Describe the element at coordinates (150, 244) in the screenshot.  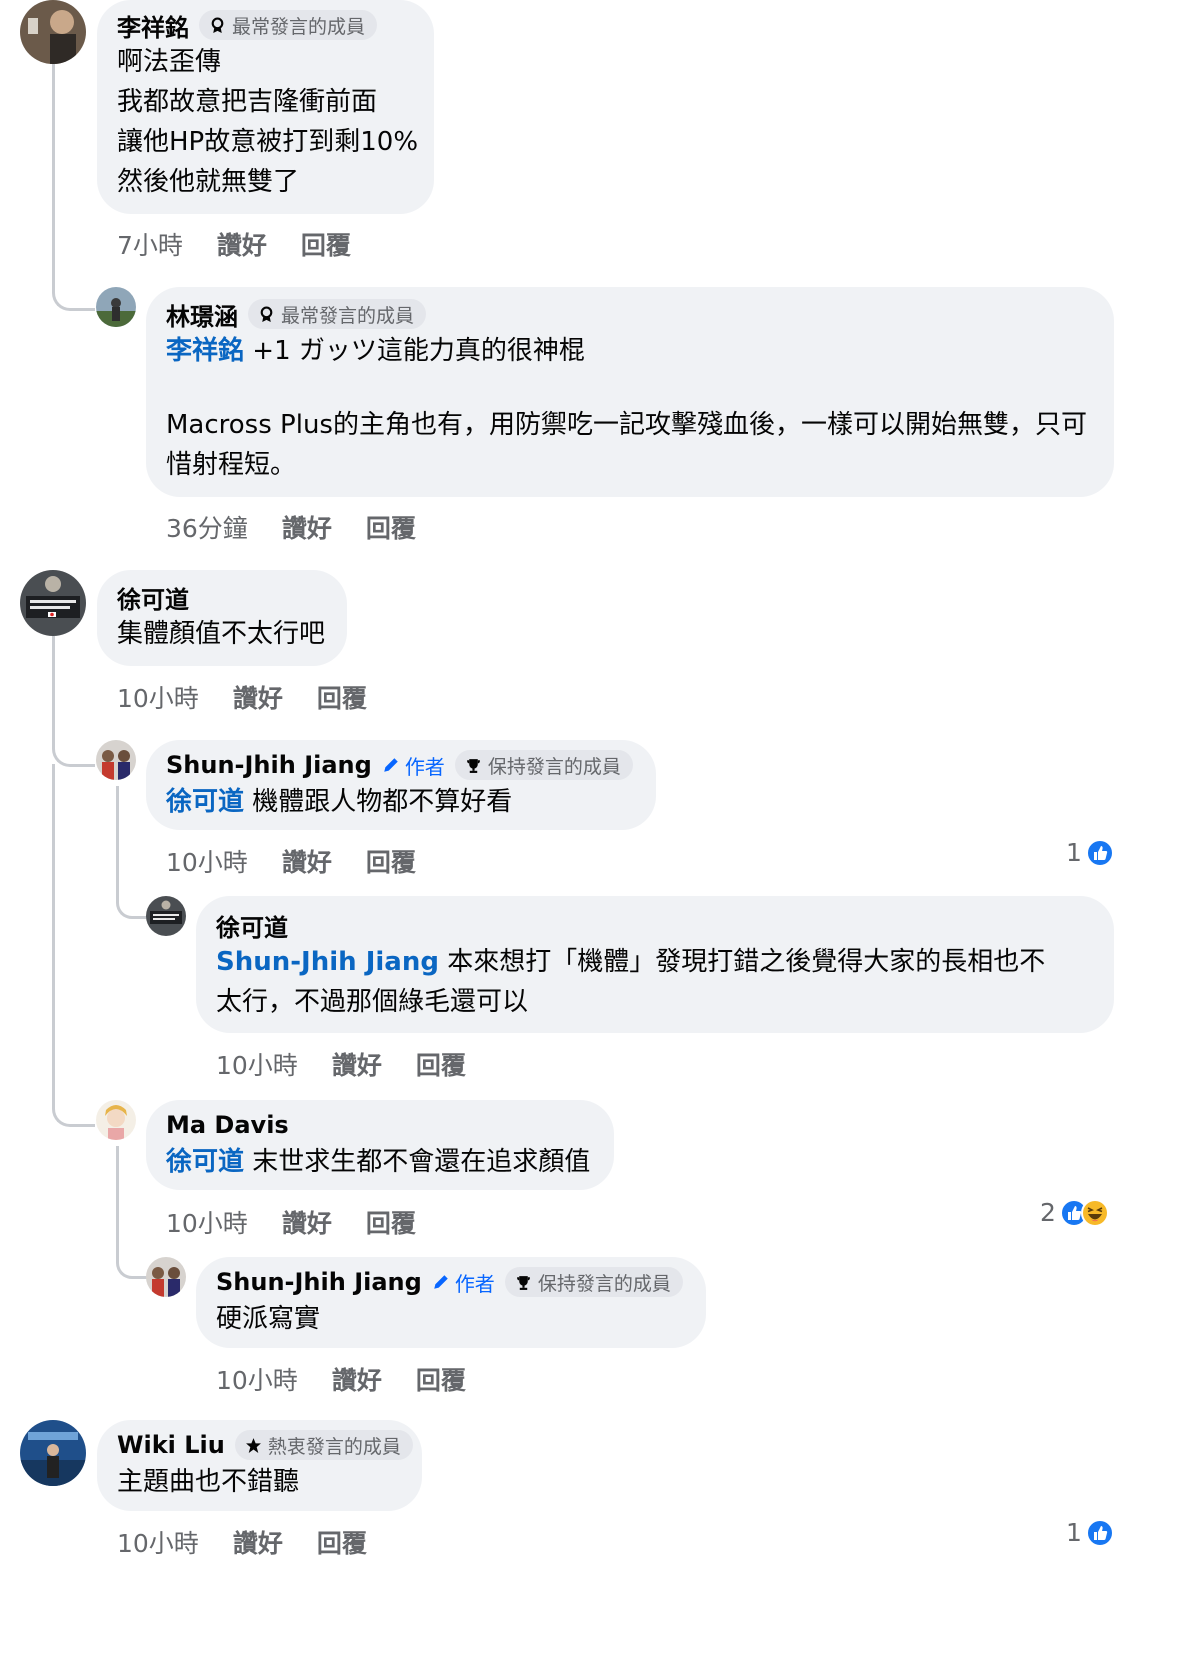
I see `timestamp: 7小時` at that location.